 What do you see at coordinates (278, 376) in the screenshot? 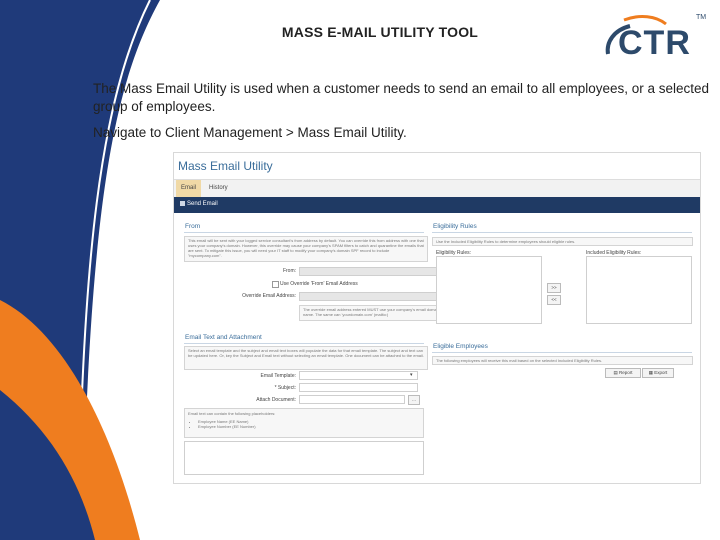
I see `email-template-label: Email Template:` at bounding box center [278, 376].